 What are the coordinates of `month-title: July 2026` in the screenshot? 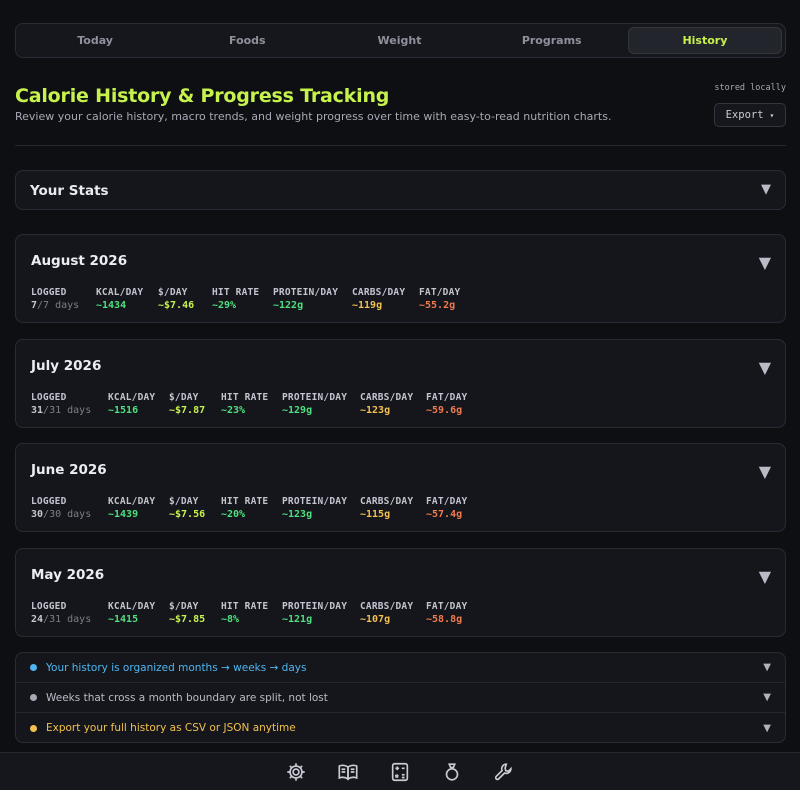 It's located at (66, 366).